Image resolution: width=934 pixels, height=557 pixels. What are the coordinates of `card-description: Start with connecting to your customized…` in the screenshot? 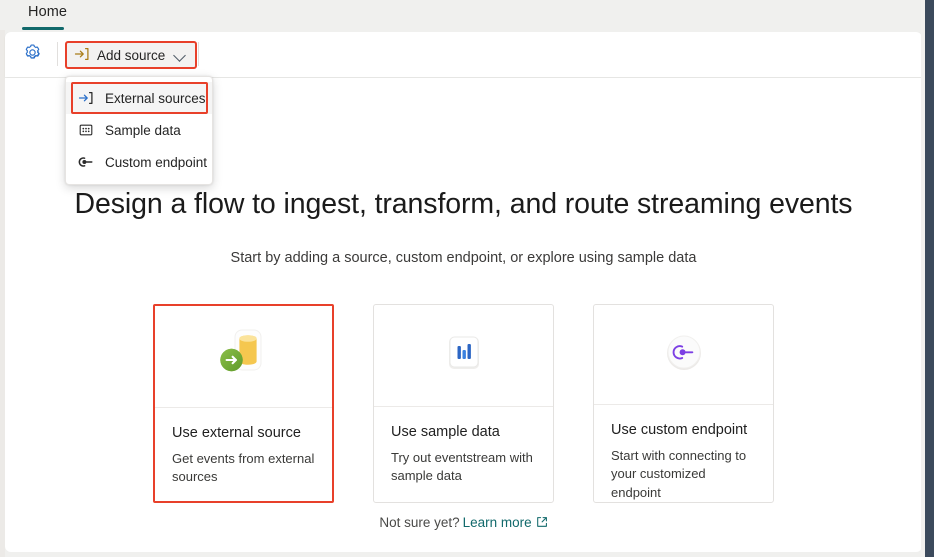 It's located at (679, 473).